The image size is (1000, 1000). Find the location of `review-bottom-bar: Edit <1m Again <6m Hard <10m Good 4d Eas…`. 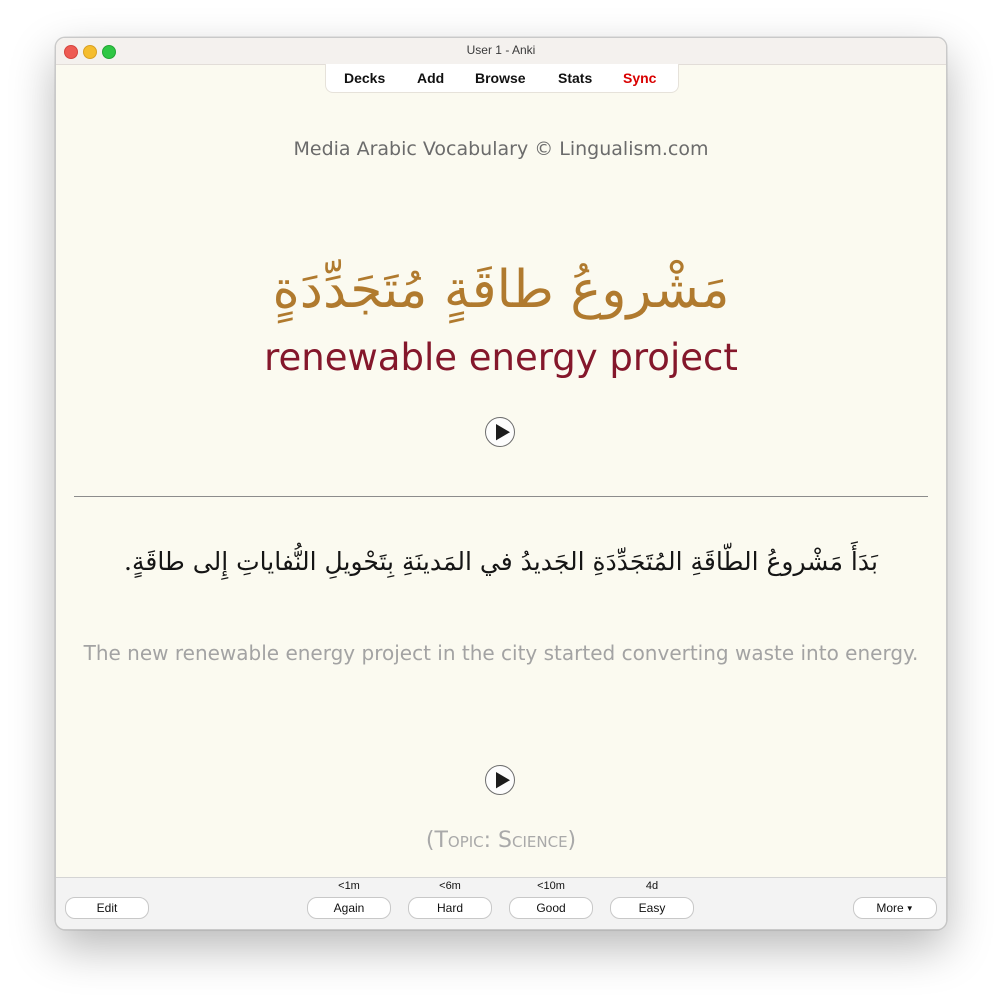

review-bottom-bar: Edit <1m Again <6m Hard <10m Good 4d Eas… is located at coordinates (501, 903).